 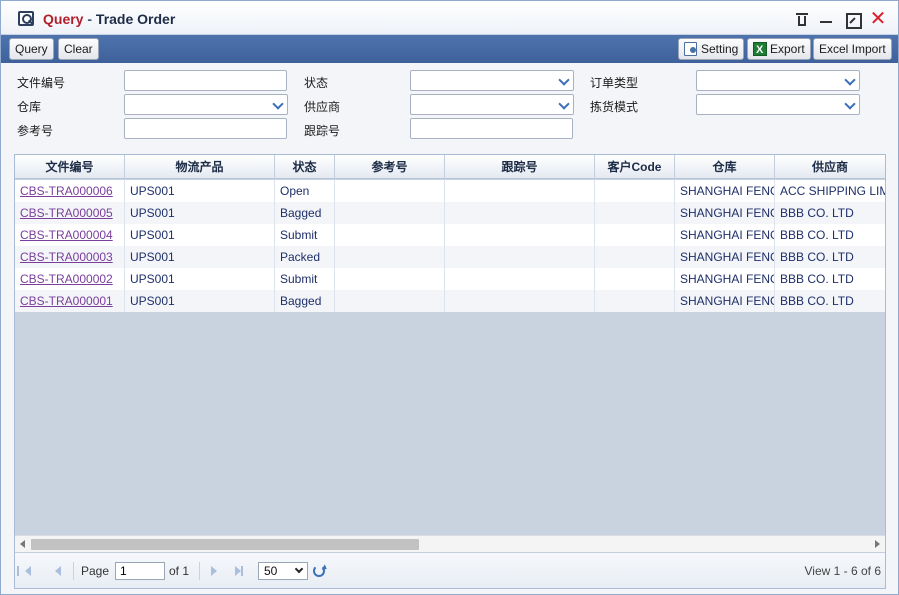 I want to click on reference-input, so click(x=205, y=128).